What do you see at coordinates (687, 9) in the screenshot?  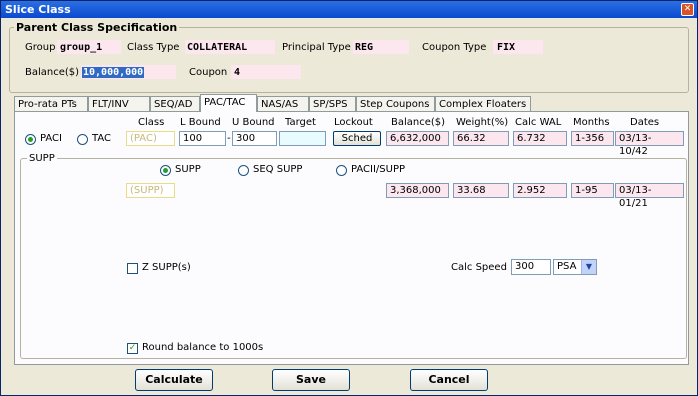 I see `close-icon: ✕` at bounding box center [687, 9].